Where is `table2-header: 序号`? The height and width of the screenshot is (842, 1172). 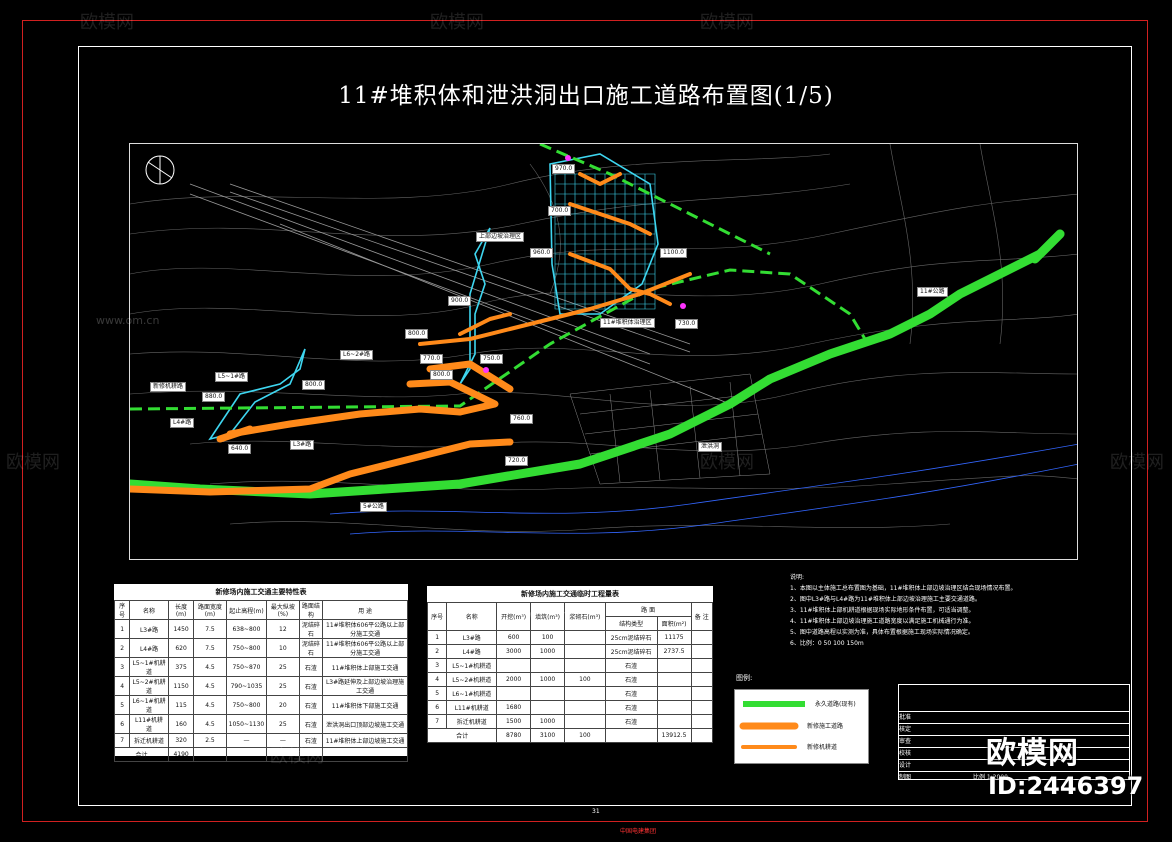
table2-header: 序号 is located at coordinates (437, 616).